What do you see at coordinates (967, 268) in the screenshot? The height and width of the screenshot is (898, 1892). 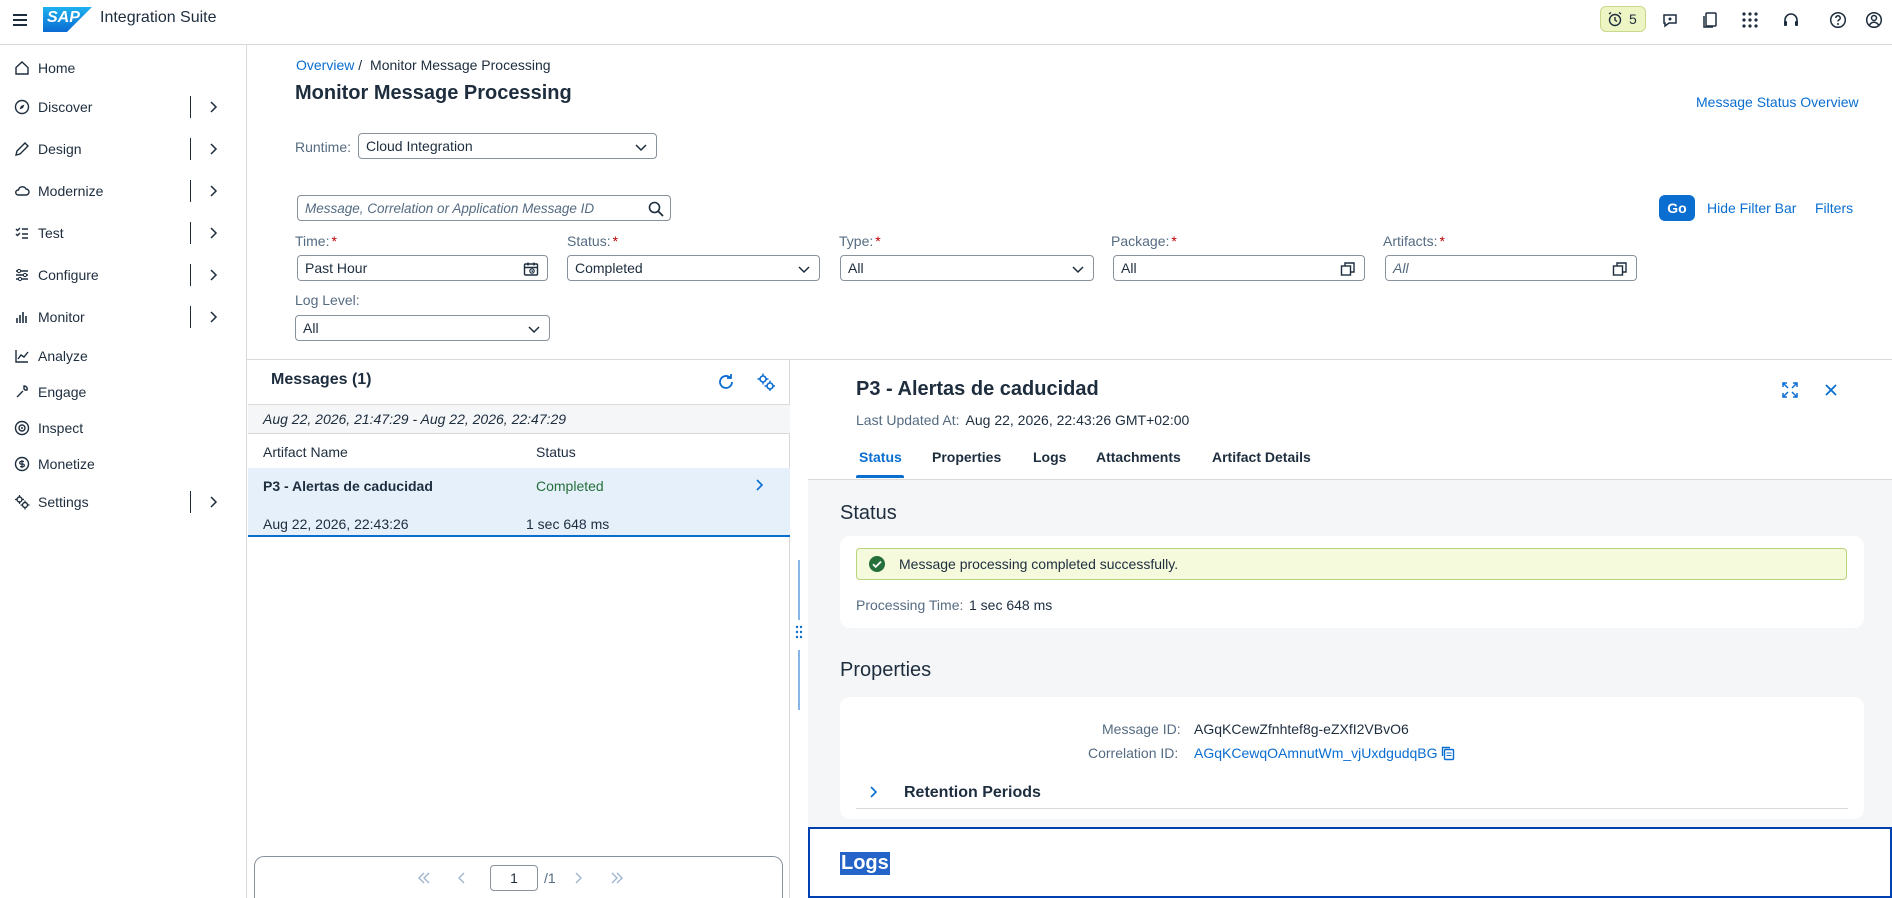 I see `type-select: All` at bounding box center [967, 268].